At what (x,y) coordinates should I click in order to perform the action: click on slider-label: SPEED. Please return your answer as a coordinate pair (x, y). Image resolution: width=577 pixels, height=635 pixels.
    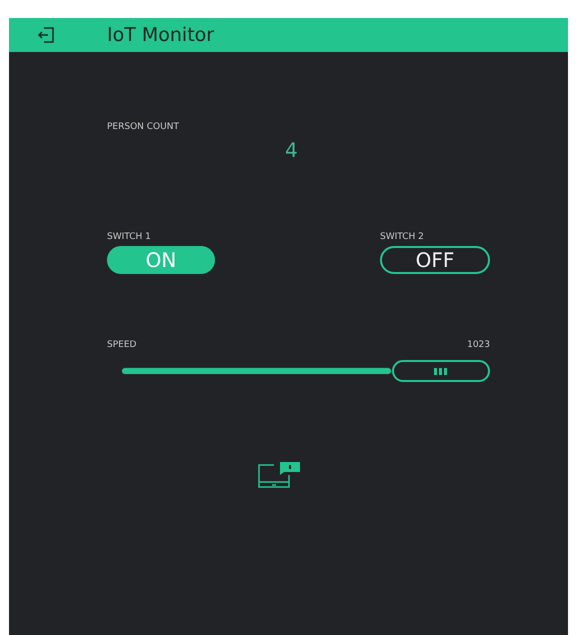
    Looking at the image, I should click on (121, 345).